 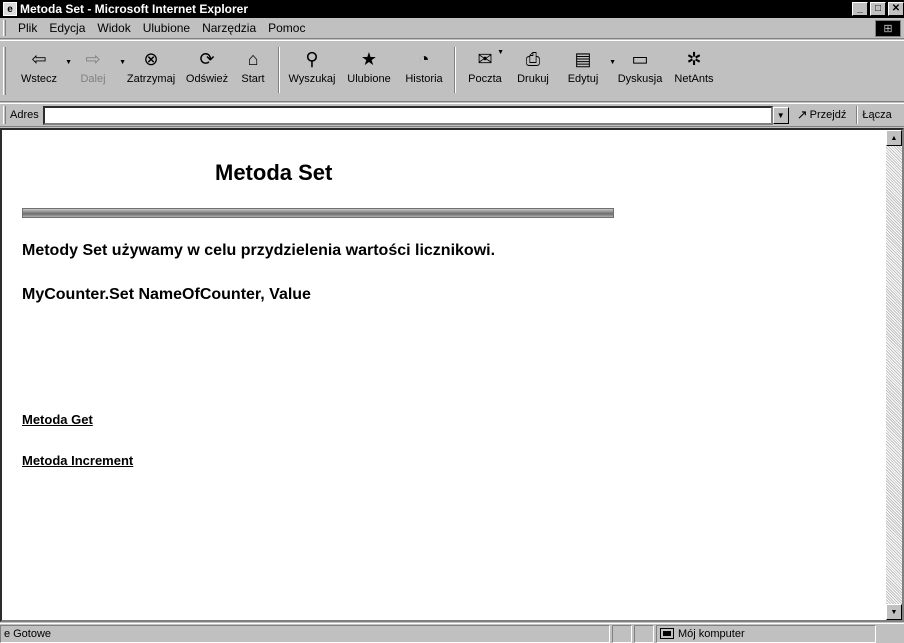 I want to click on links-separator, so click(x=857, y=115).